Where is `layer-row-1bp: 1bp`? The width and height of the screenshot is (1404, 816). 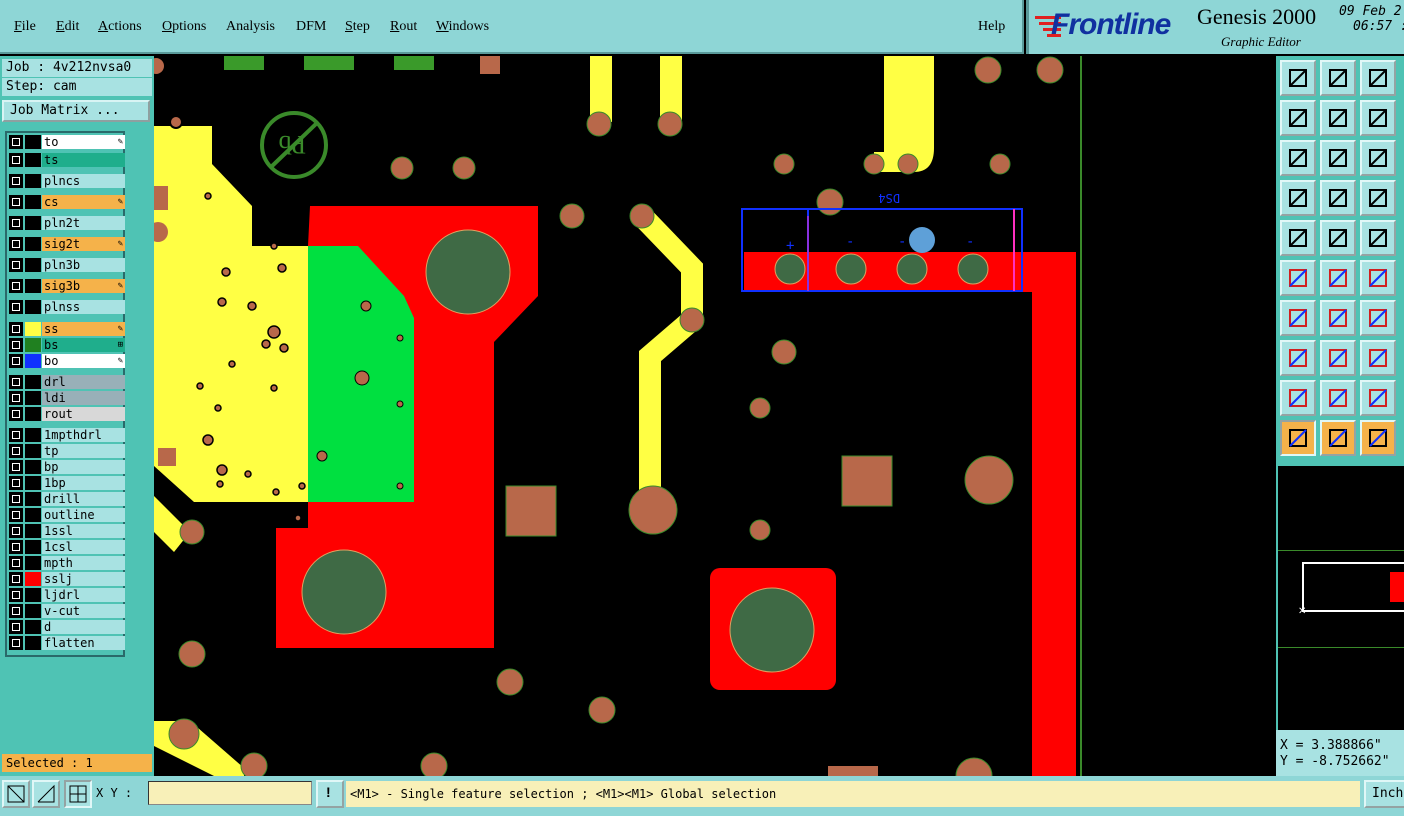
layer-row-1bp: 1bp is located at coordinates (67, 483).